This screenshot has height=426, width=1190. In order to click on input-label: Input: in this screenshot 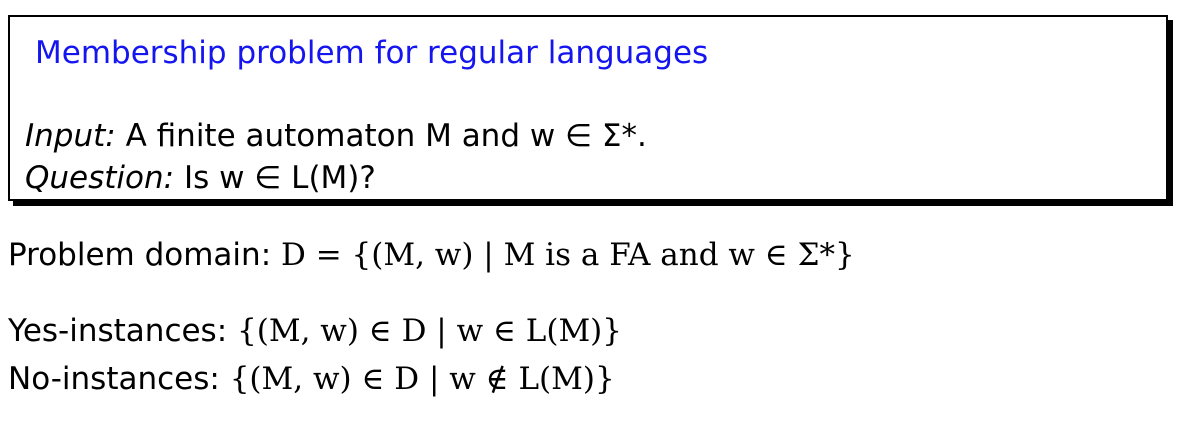, I will do `click(70, 136)`.